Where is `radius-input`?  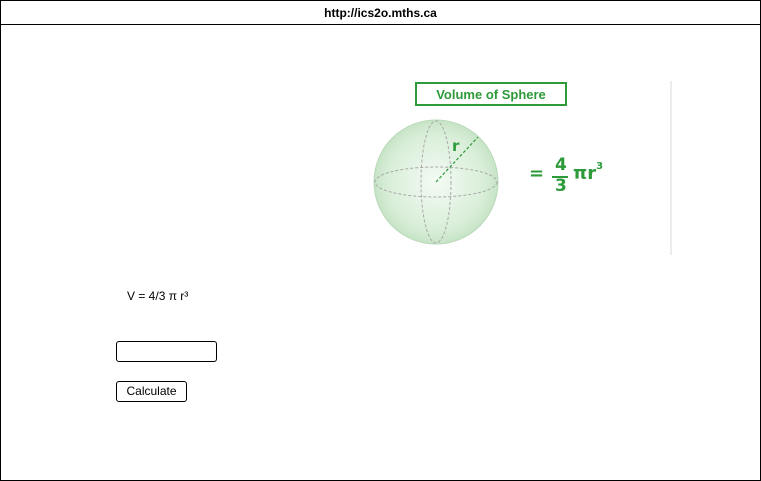 radius-input is located at coordinates (166, 351).